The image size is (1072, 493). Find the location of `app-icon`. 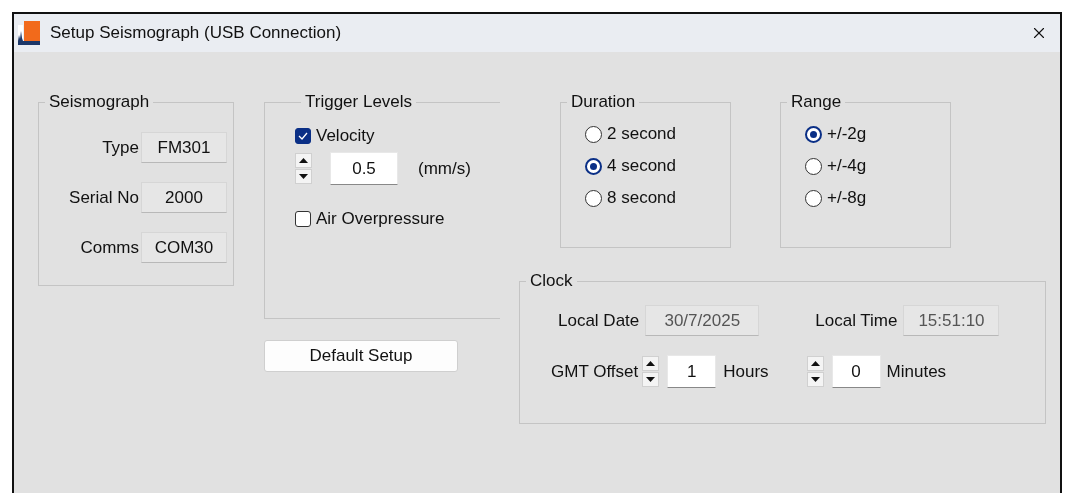

app-icon is located at coordinates (29, 33).